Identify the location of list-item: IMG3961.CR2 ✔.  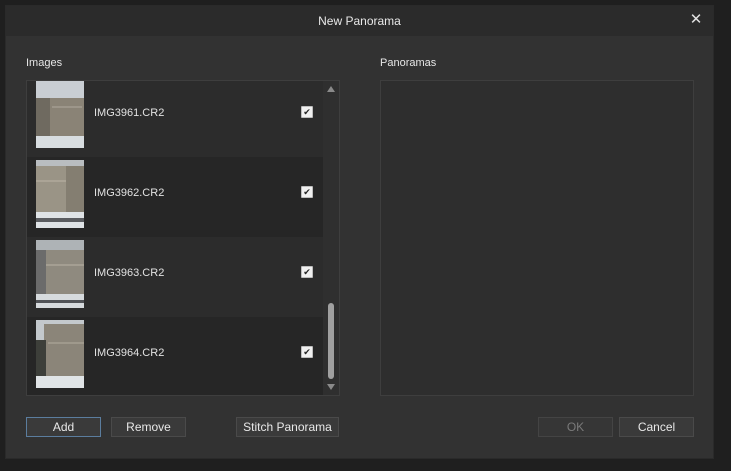
(175, 119).